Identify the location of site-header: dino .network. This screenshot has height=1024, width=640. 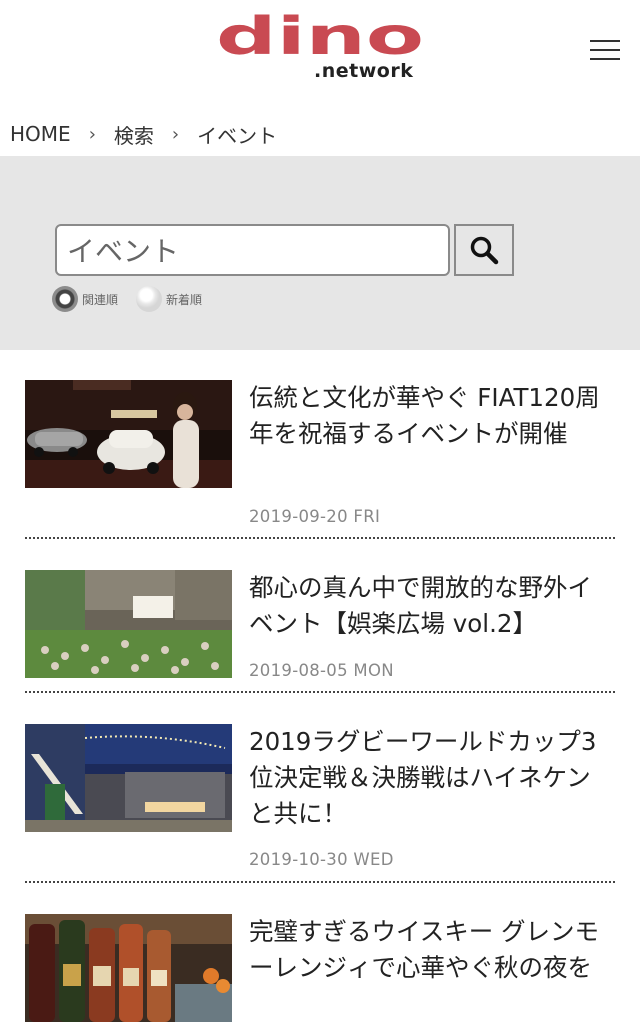
(320, 50).